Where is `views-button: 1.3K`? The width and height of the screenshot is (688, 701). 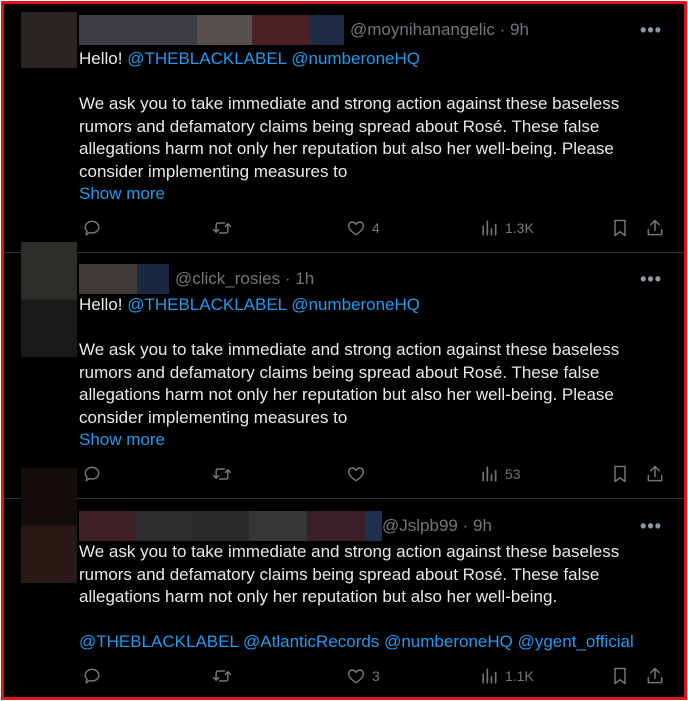 views-button: 1.3K is located at coordinates (506, 228).